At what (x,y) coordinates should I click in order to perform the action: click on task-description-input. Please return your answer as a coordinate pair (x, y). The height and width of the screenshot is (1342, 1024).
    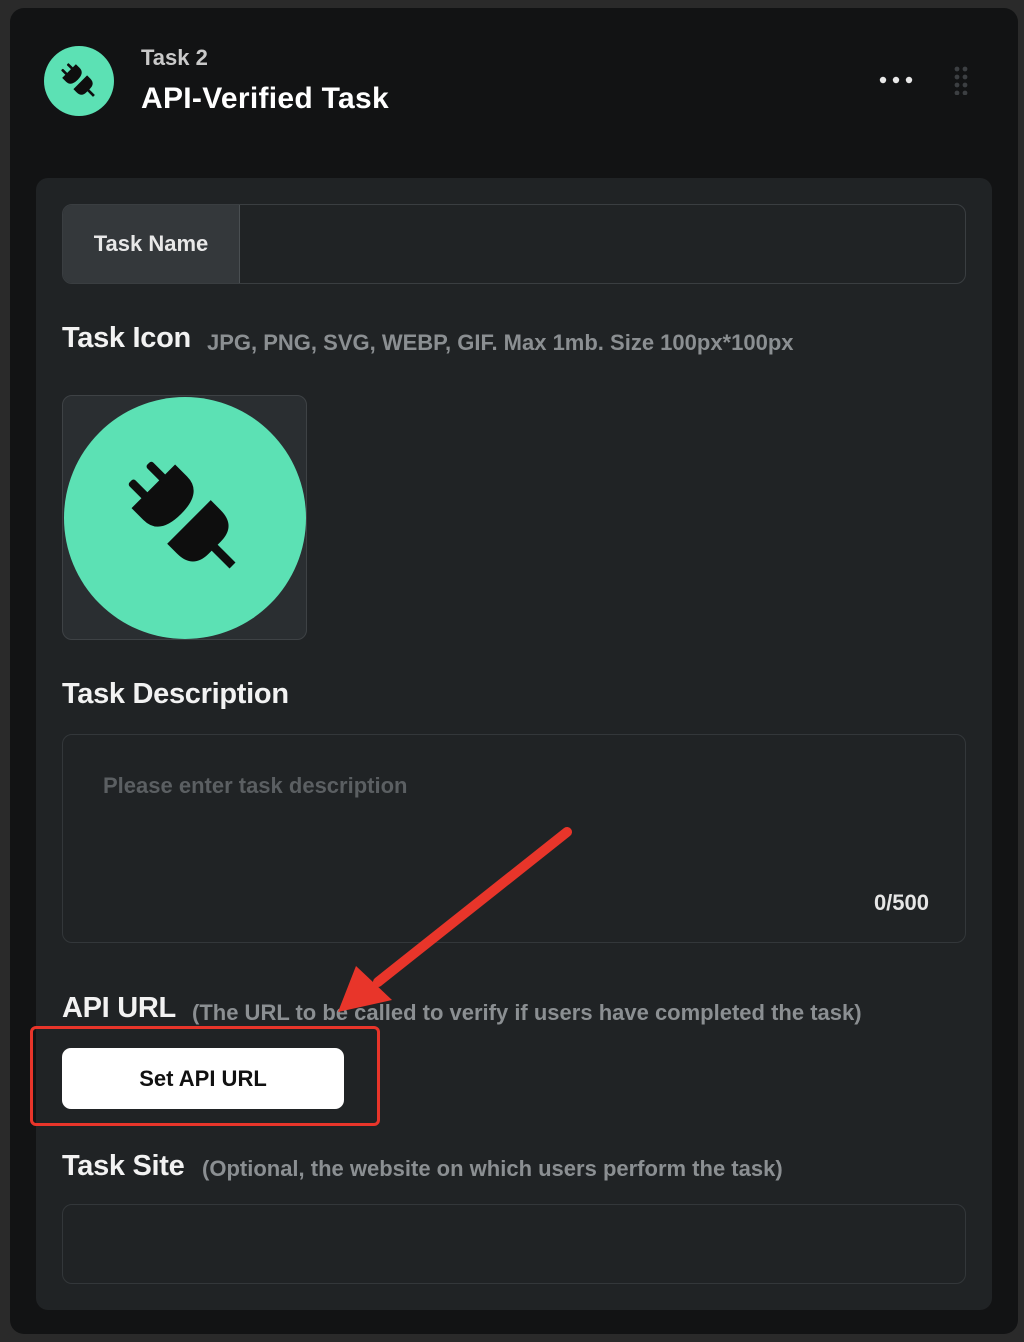
    Looking at the image, I should click on (513, 828).